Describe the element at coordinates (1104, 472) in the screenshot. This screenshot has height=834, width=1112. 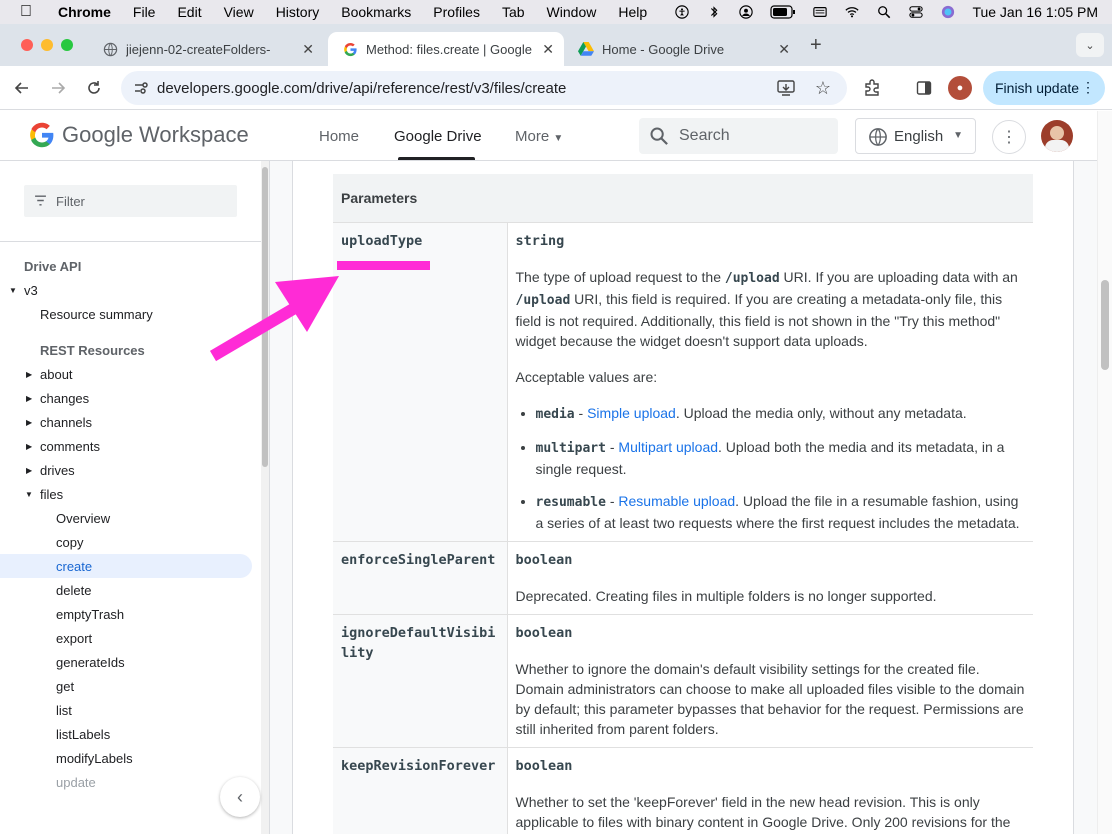
I see `page-scrollbar` at that location.